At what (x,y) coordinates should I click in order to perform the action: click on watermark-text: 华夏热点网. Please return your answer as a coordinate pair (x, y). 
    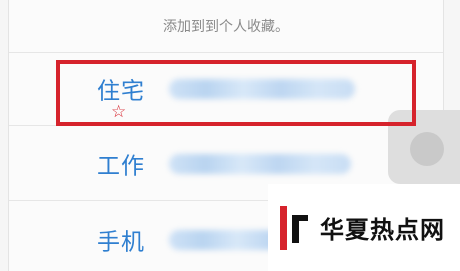
    Looking at the image, I should click on (382, 230).